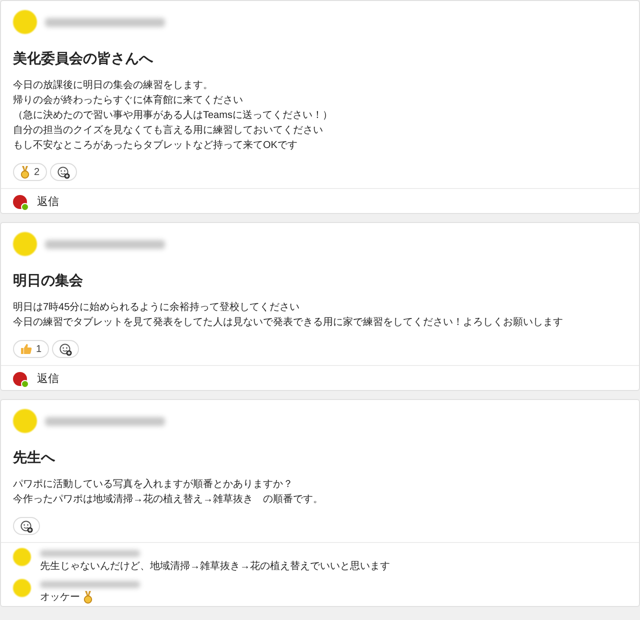 Image resolution: width=640 pixels, height=620 pixels. What do you see at coordinates (83, 58) in the screenshot?
I see `post-title: 美化委員会の皆さんへ` at bounding box center [83, 58].